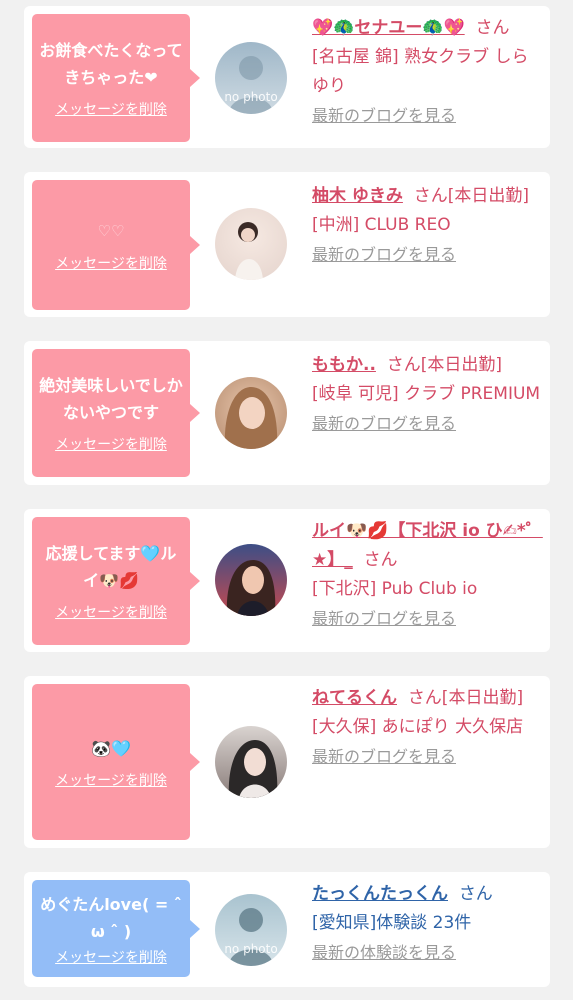  I want to click on message-bubble: めぐたんlove( = ˆ ω ˆ ) メッセージを削除, so click(116, 928).